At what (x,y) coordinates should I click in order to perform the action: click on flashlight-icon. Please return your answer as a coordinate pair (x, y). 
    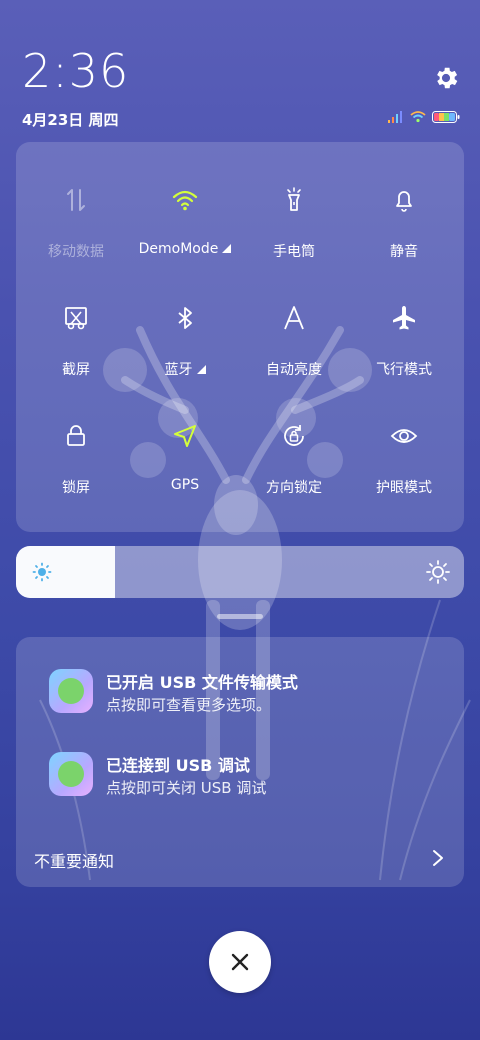
    Looking at the image, I should click on (294, 199).